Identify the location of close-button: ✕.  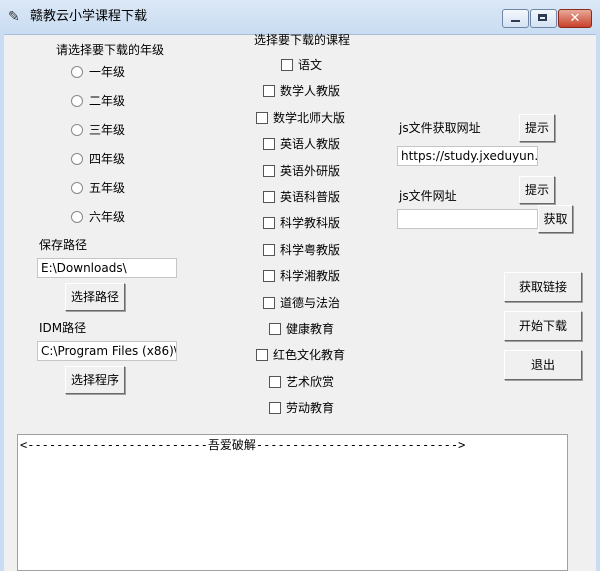
(575, 18).